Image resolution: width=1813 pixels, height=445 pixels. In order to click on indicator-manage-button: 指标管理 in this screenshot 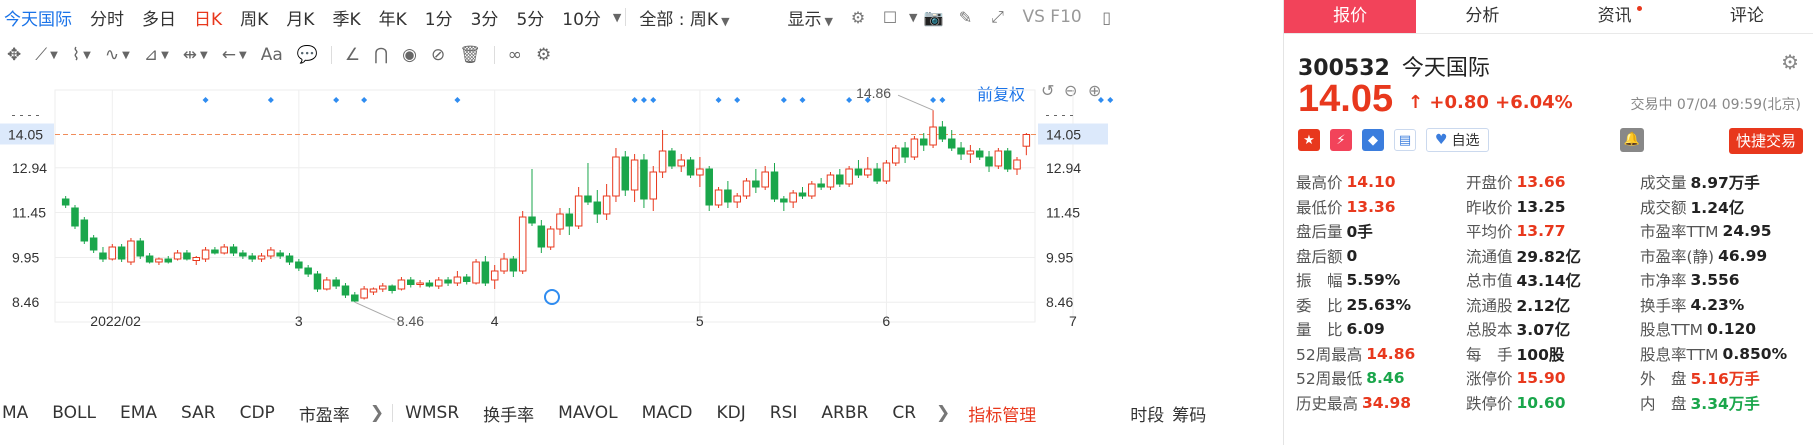, I will do `click(1002, 413)`.